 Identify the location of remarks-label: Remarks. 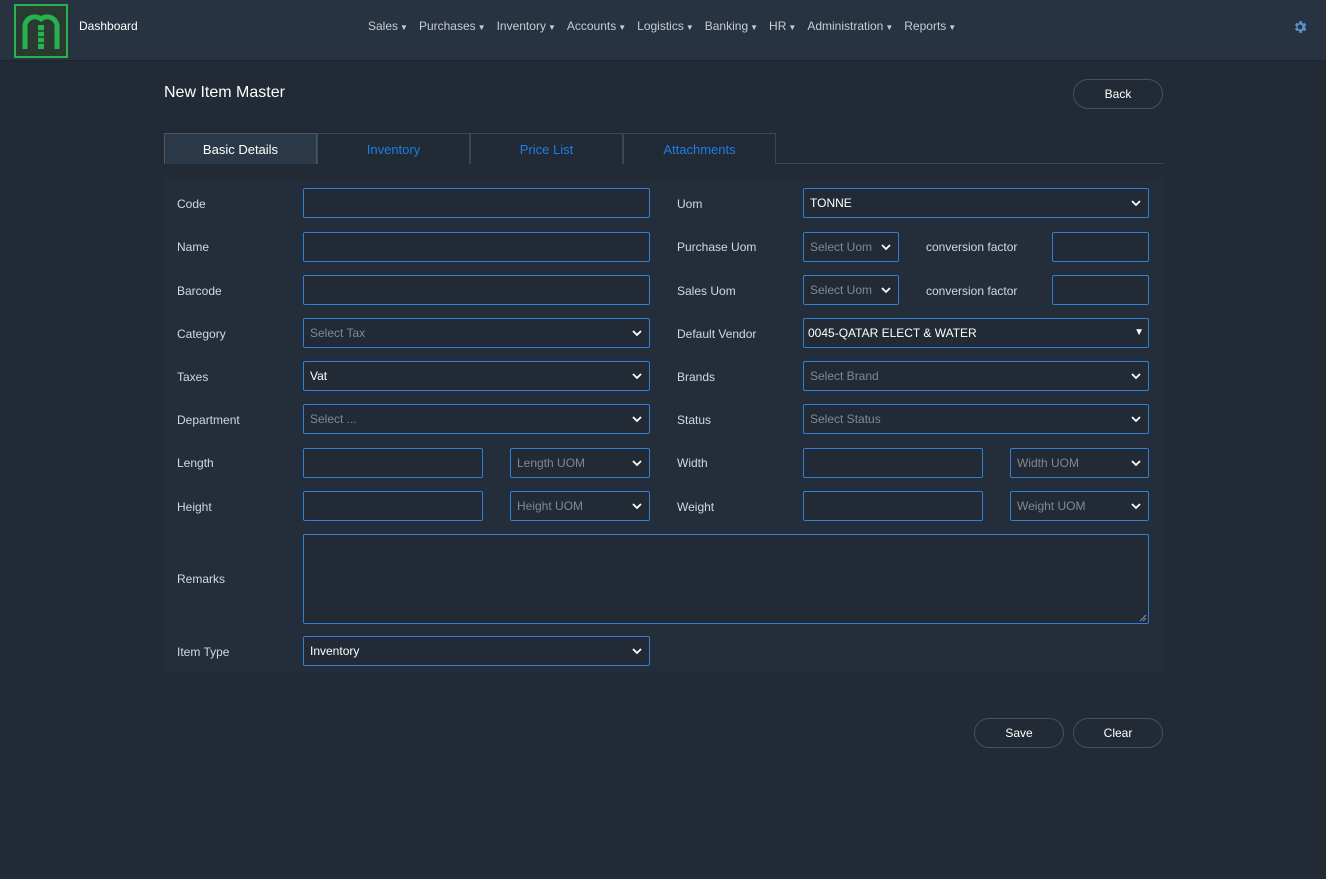
(201, 579).